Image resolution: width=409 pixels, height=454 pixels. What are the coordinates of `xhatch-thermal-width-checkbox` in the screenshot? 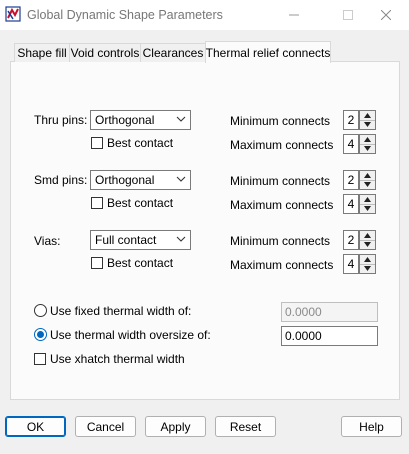 It's located at (40, 359).